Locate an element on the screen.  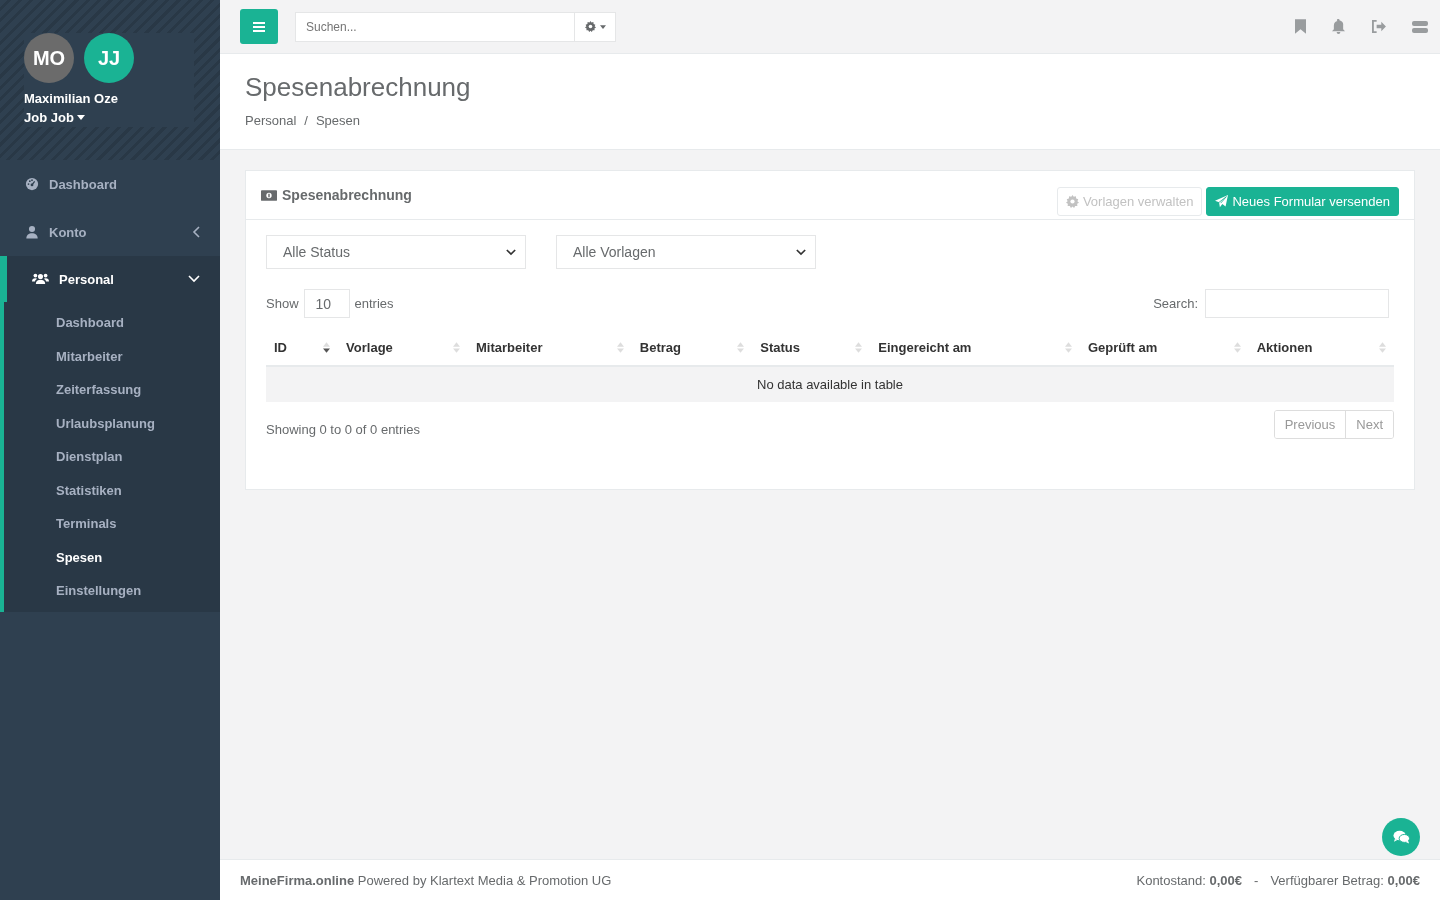
search-label: Search: is located at coordinates (1175, 303).